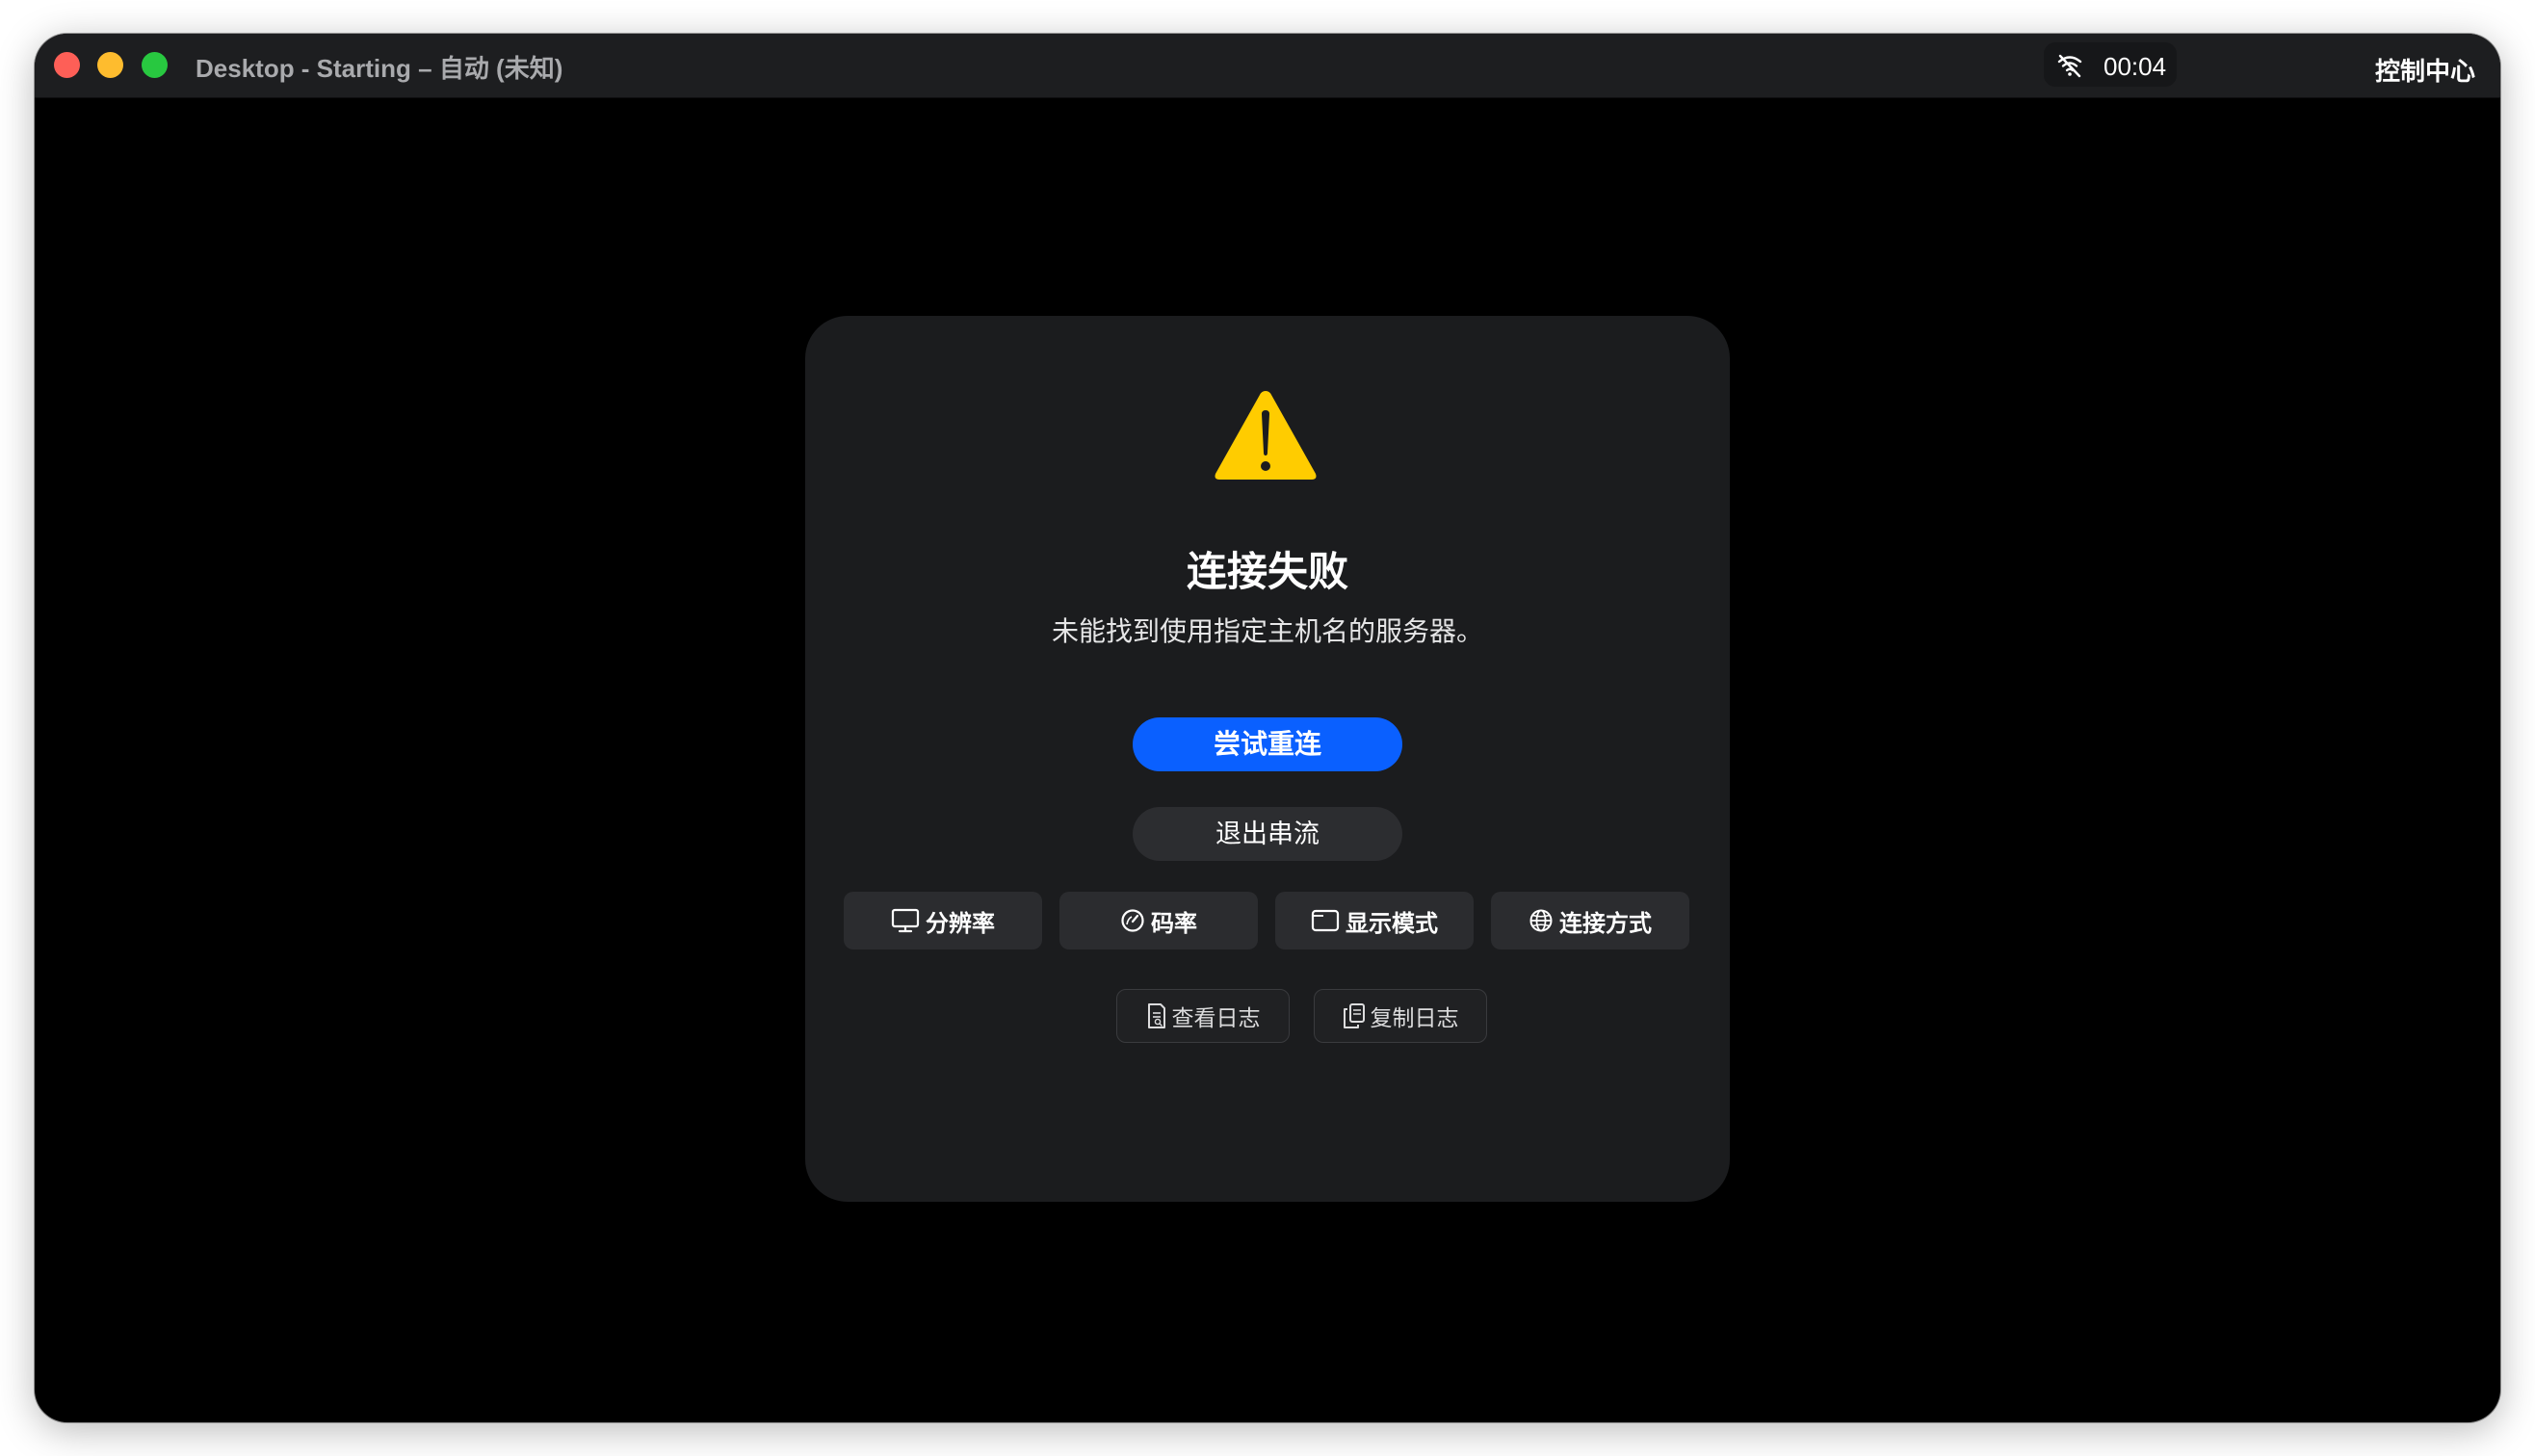 The image size is (2535, 1456). Describe the element at coordinates (67, 65) in the screenshot. I see `close-window-button` at that location.